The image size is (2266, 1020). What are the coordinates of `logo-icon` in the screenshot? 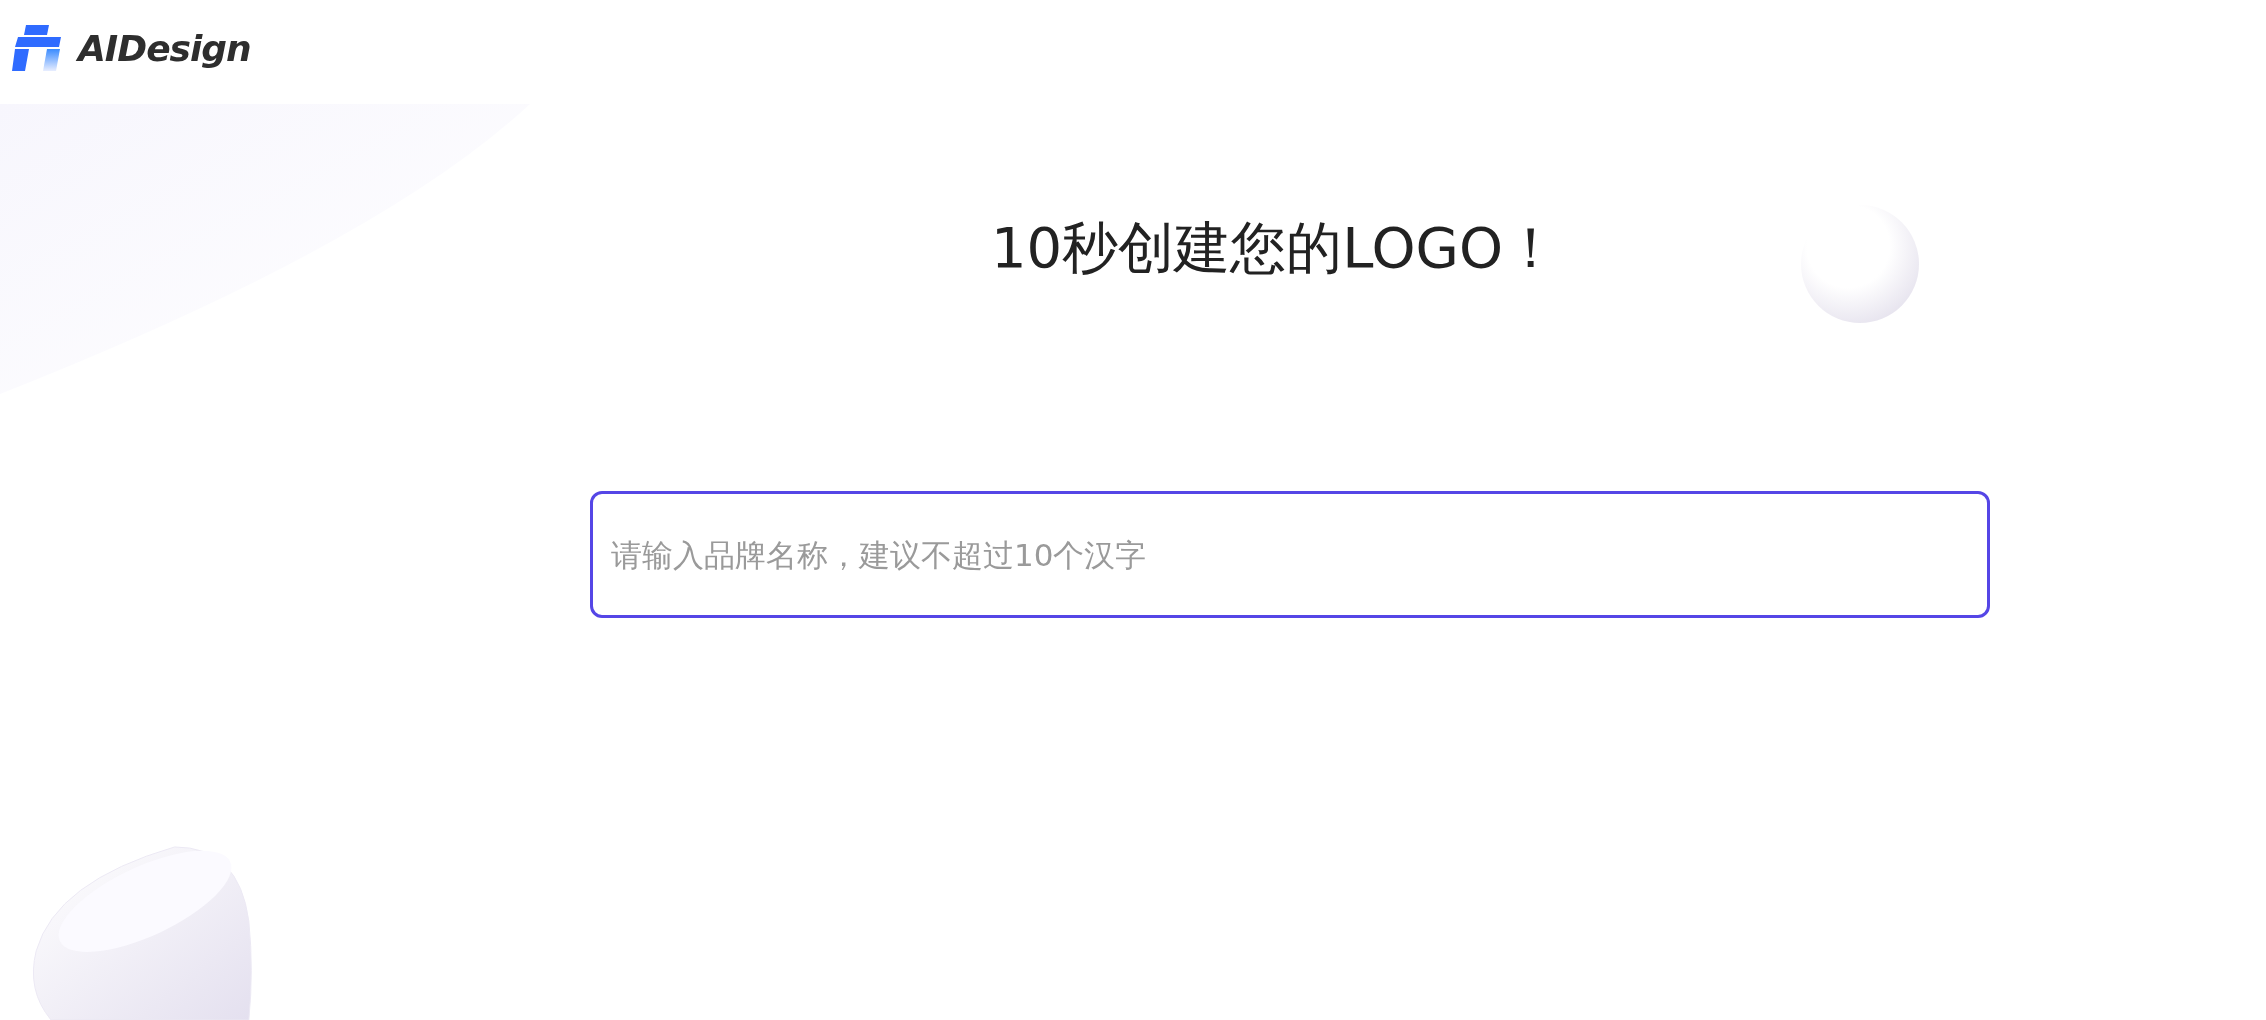 It's located at (37, 48).